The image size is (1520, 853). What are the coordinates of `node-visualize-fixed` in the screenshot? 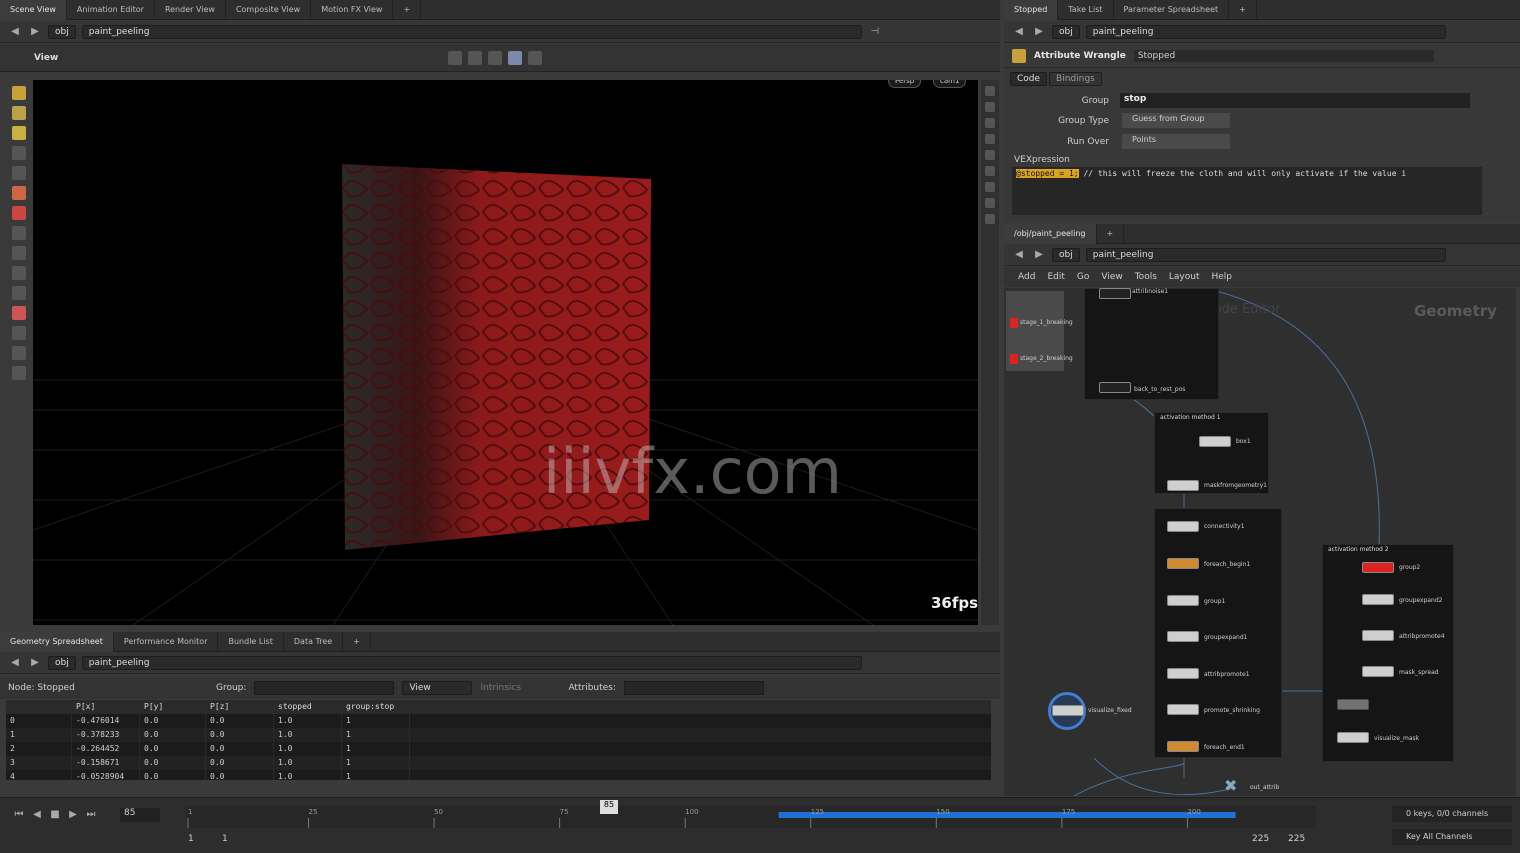 It's located at (1068, 710).